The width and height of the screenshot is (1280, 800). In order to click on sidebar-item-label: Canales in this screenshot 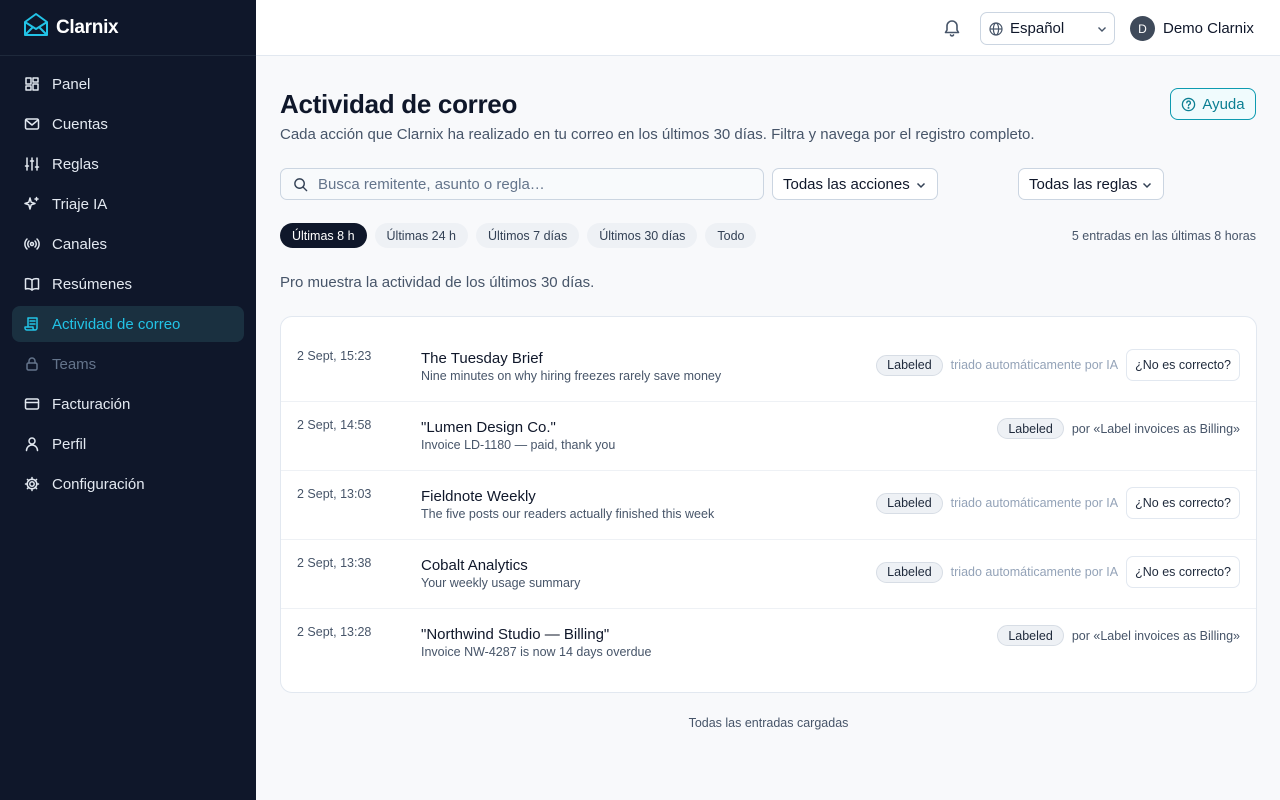, I will do `click(80, 244)`.